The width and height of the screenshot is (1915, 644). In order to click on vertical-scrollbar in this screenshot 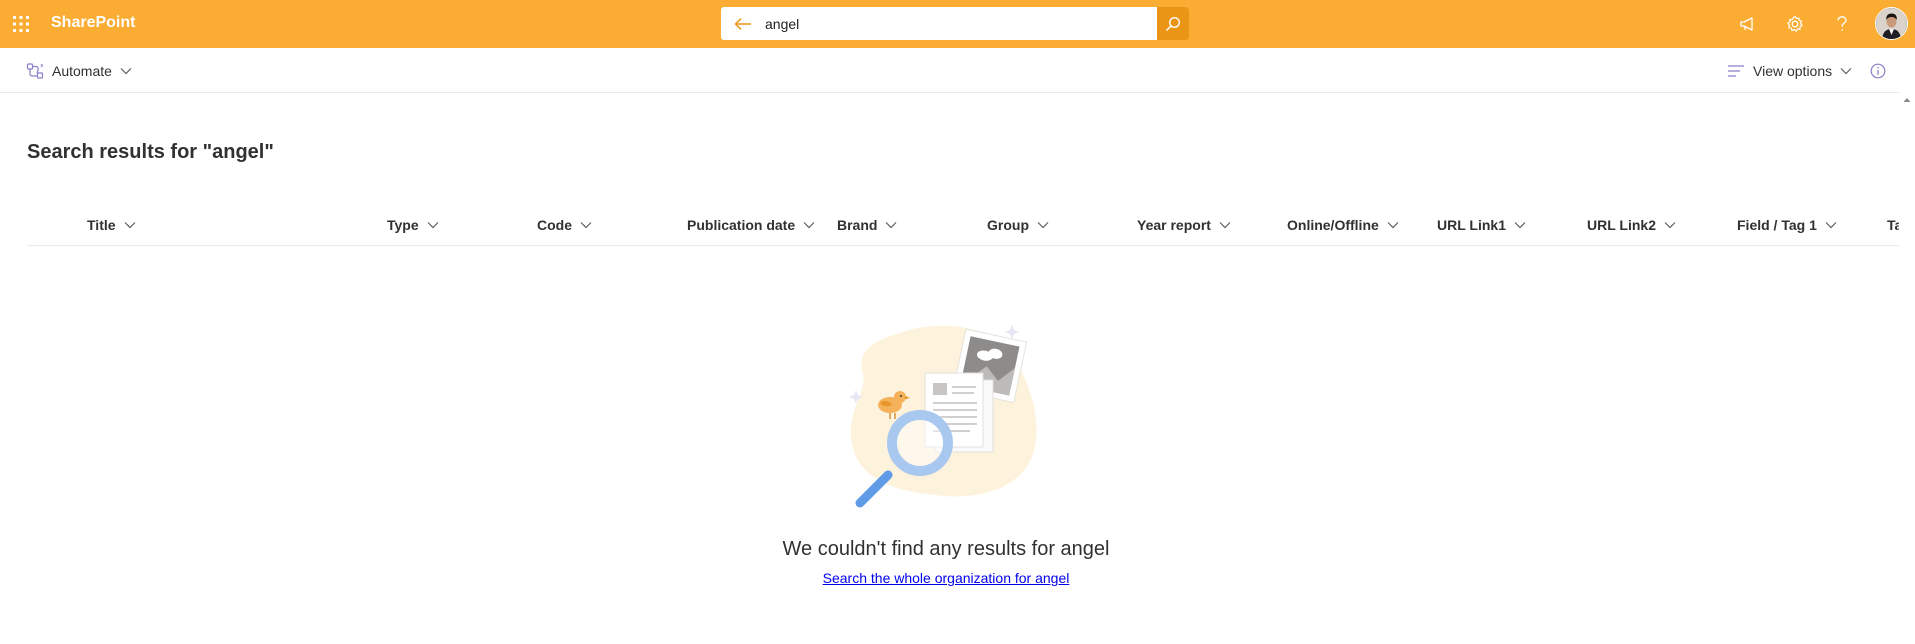, I will do `click(1907, 368)`.